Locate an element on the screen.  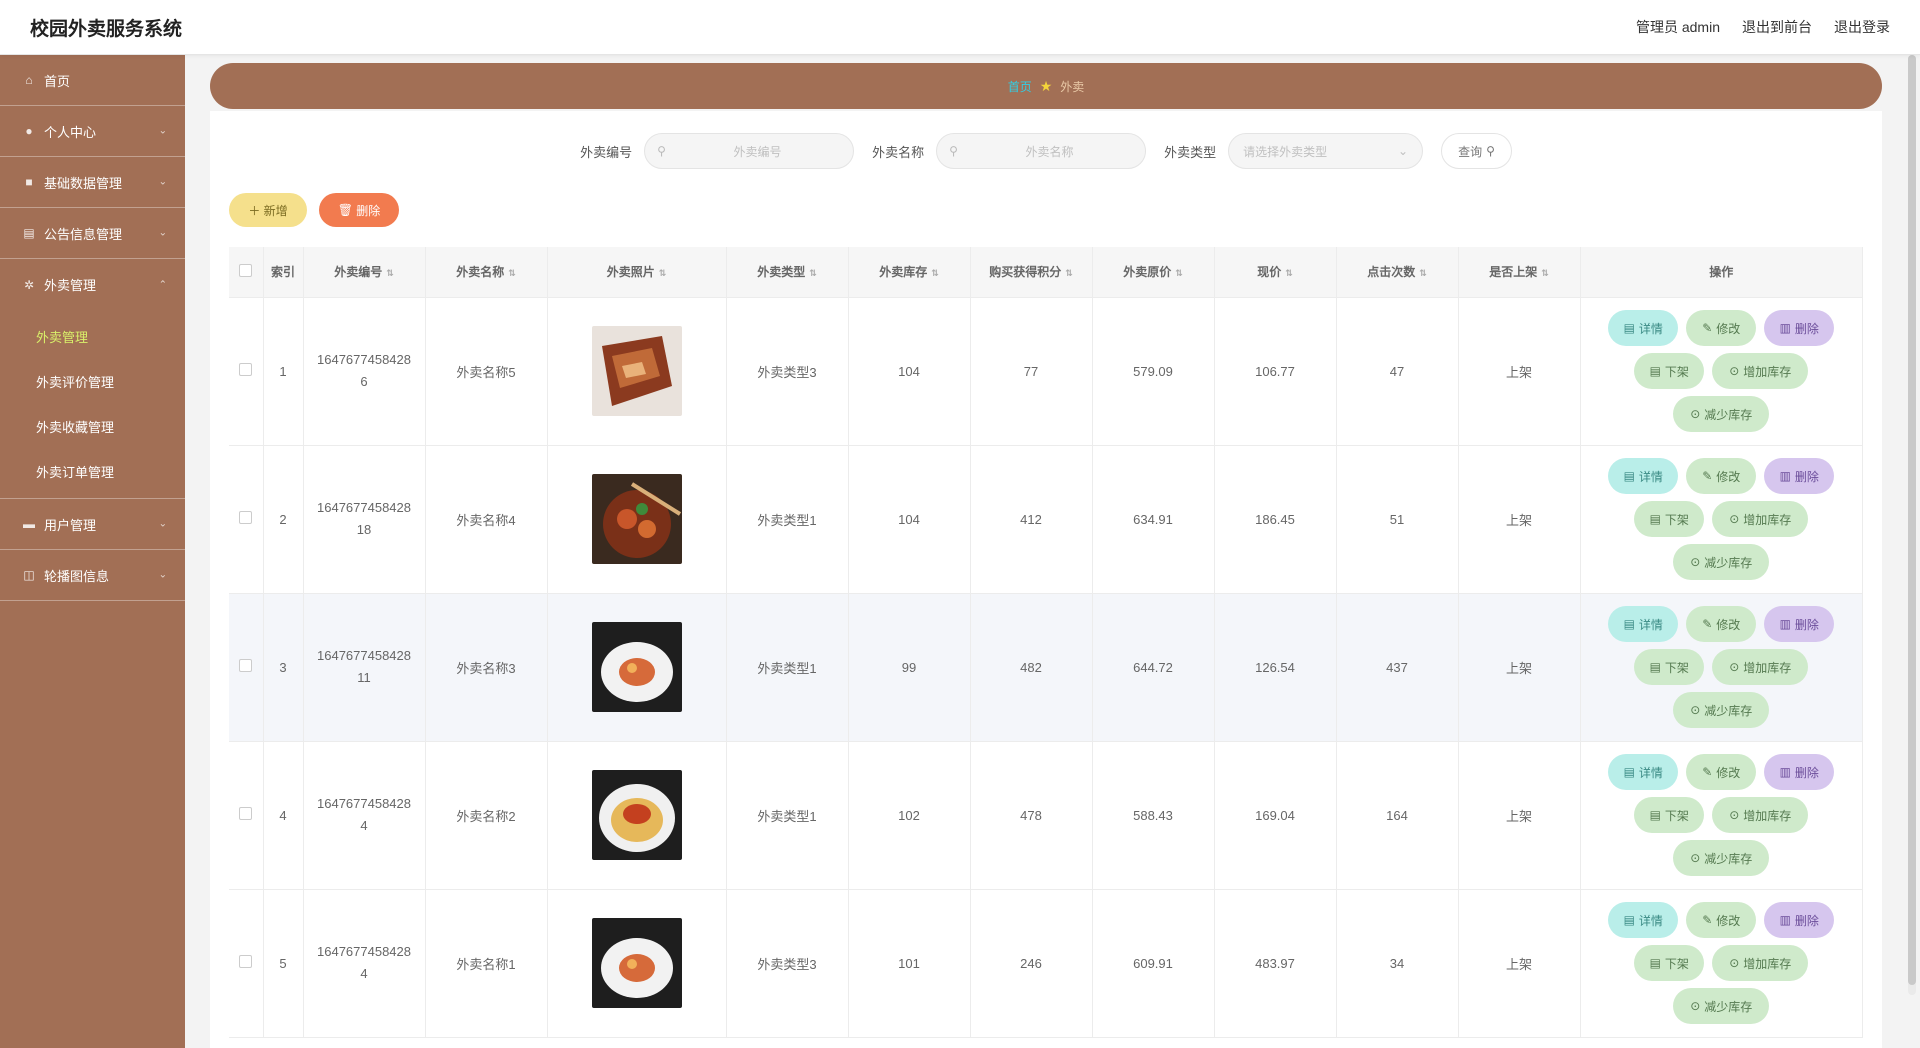
add-button: ＋ 新增 is located at coordinates (268, 210).